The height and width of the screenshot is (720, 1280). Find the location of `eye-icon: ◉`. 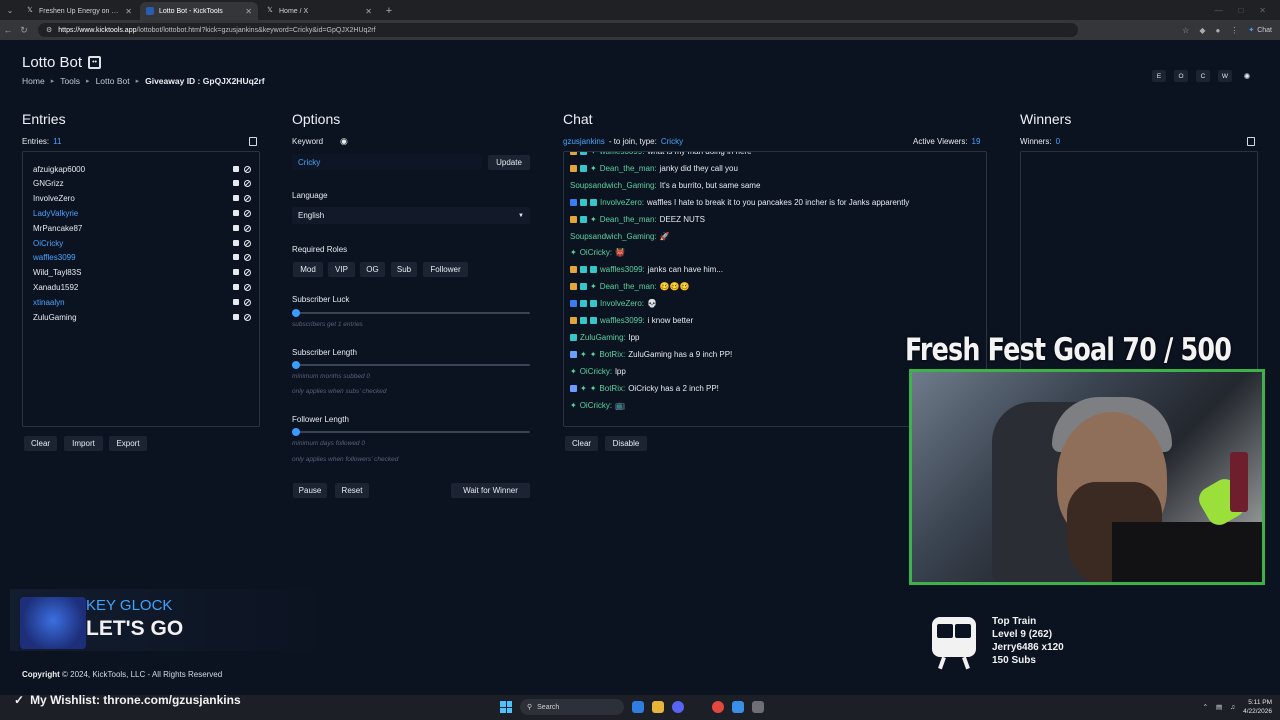

eye-icon: ◉ is located at coordinates (344, 141).